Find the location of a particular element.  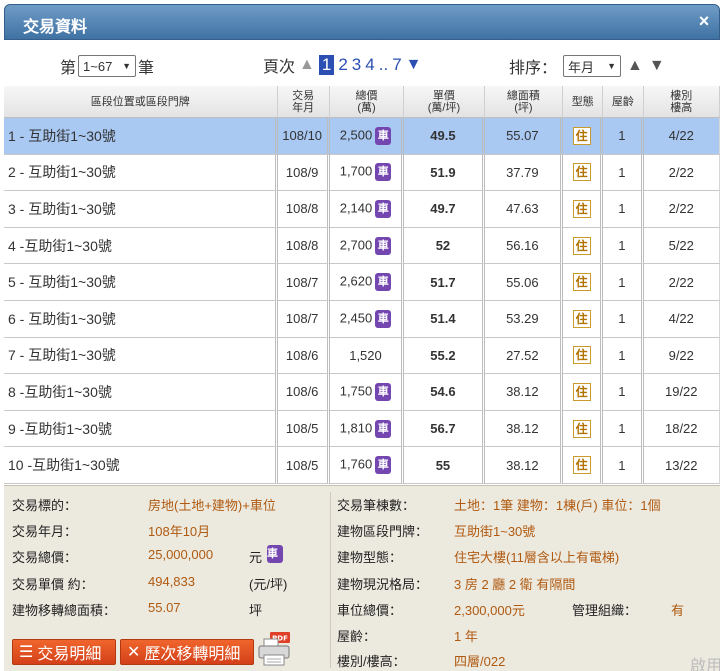

dialog-titlebar: 交易資料 × is located at coordinates (362, 22).